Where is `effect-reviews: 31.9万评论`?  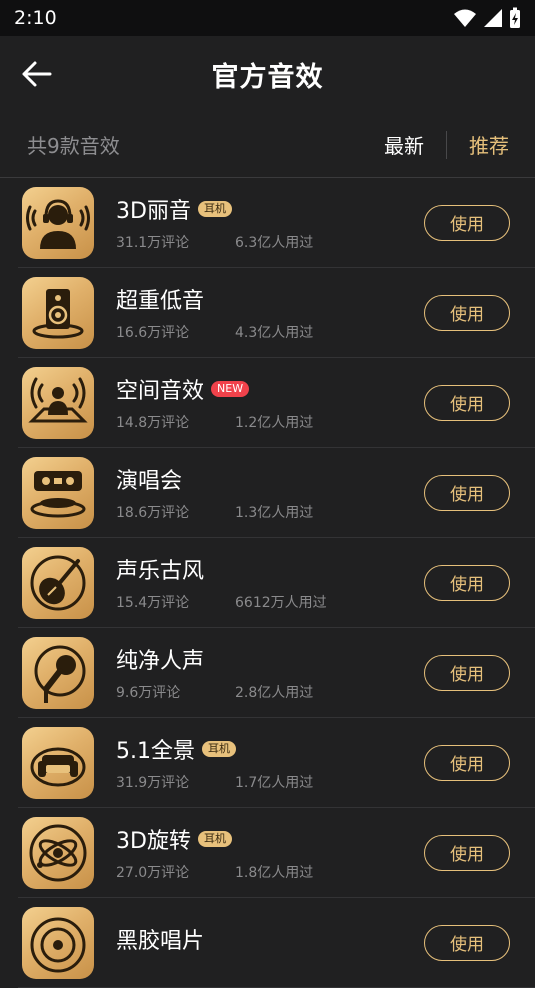
effect-reviews: 31.9万评论 is located at coordinates (153, 782).